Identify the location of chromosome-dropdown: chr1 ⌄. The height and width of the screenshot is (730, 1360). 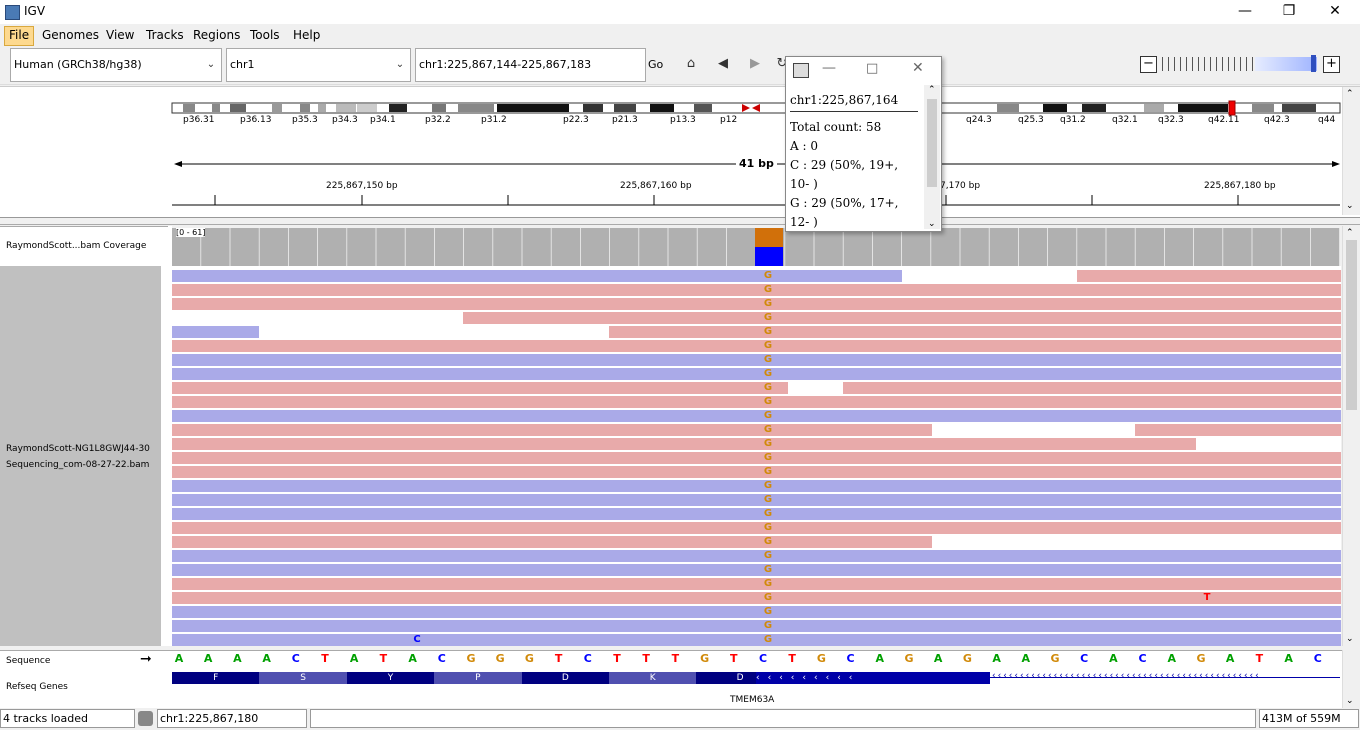
(318, 65).